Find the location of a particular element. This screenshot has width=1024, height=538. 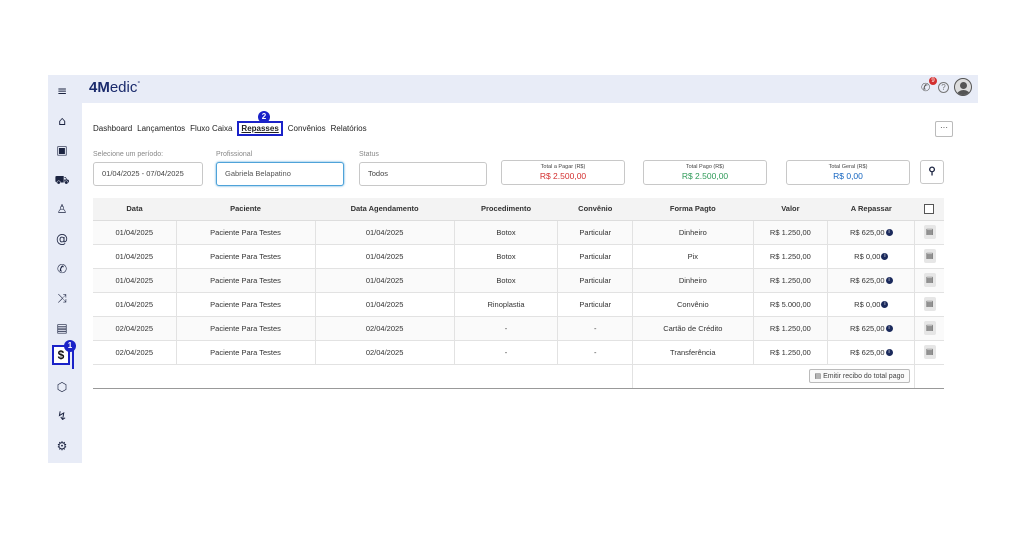

column-header: Convênio is located at coordinates (595, 209).